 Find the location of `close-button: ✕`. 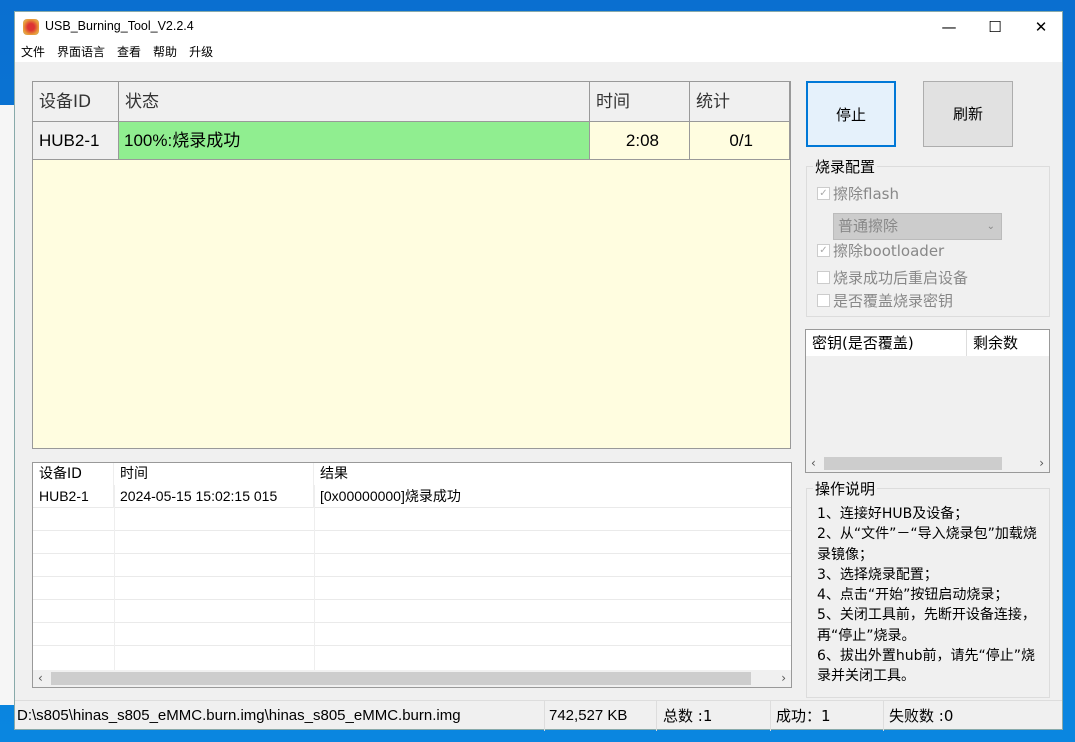

close-button: ✕ is located at coordinates (1041, 27).